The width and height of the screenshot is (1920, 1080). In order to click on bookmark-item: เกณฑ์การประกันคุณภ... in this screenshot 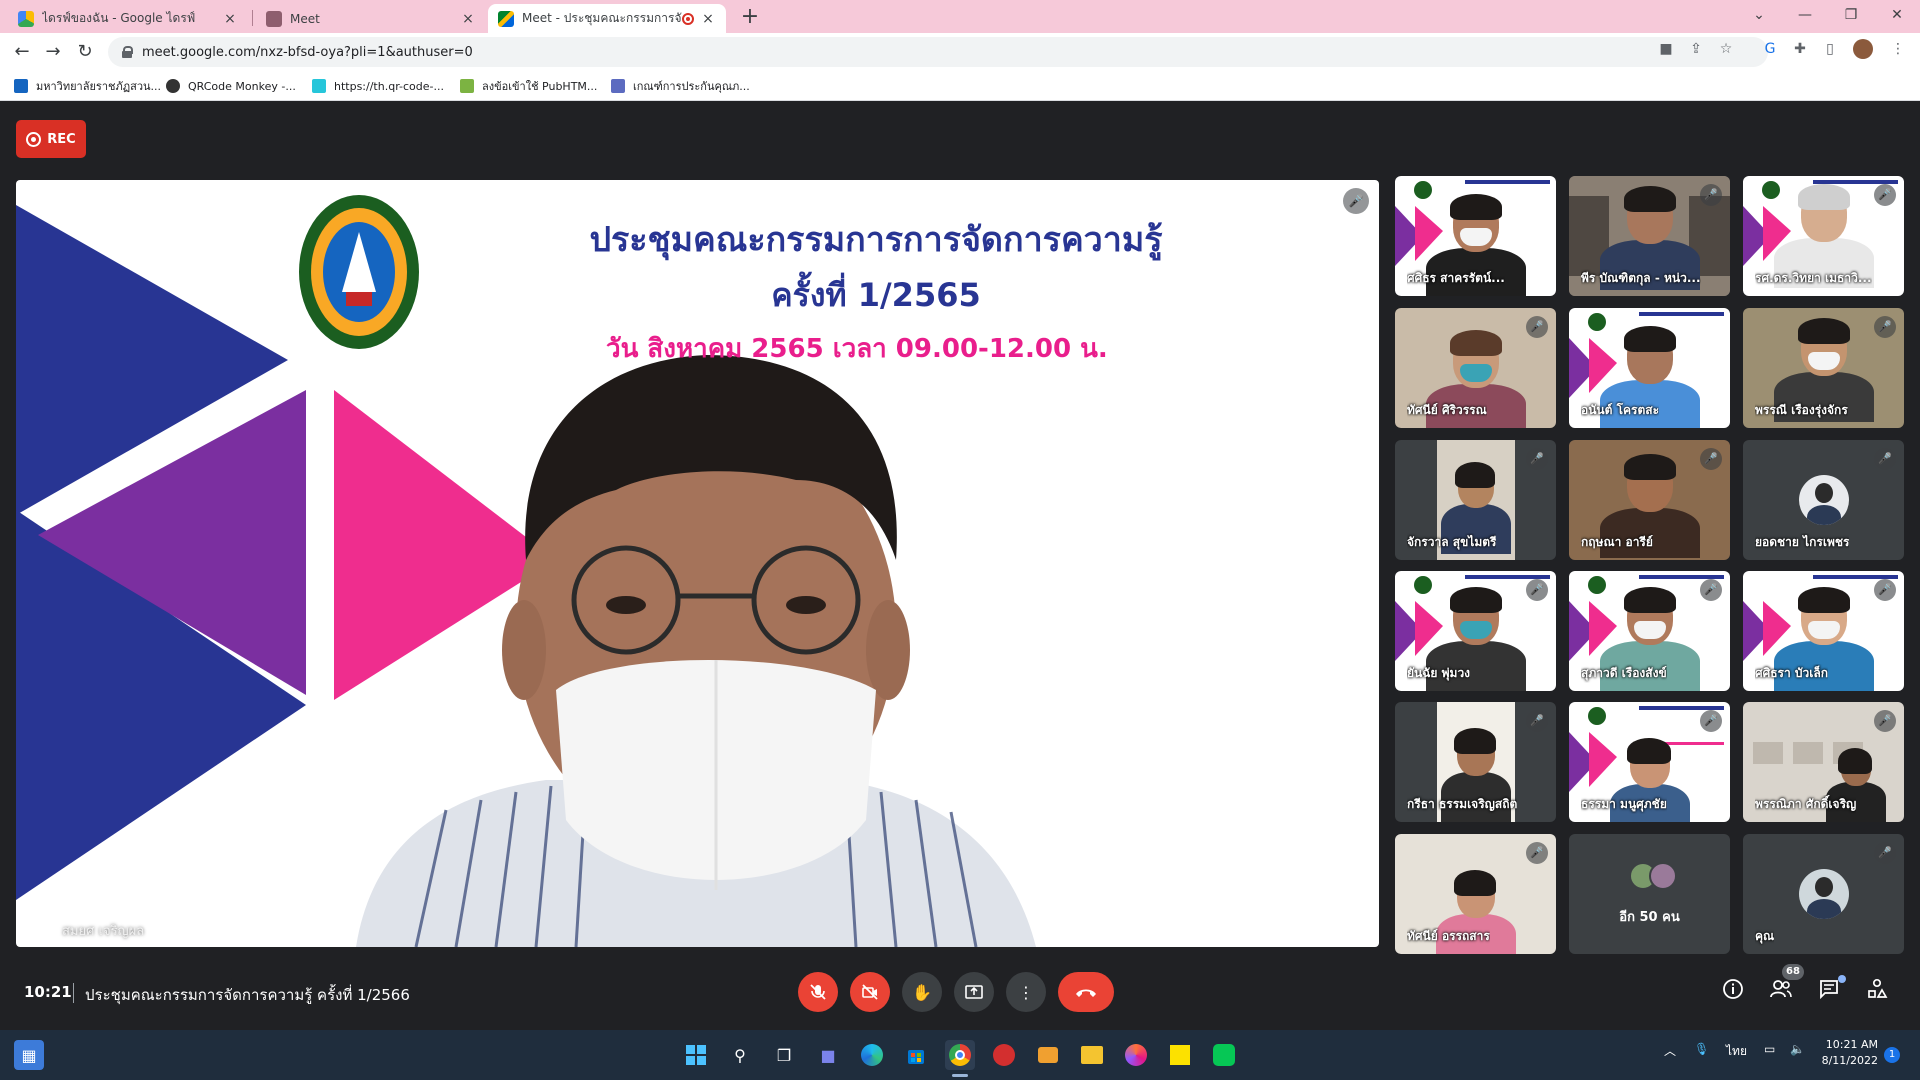, I will do `click(680, 86)`.